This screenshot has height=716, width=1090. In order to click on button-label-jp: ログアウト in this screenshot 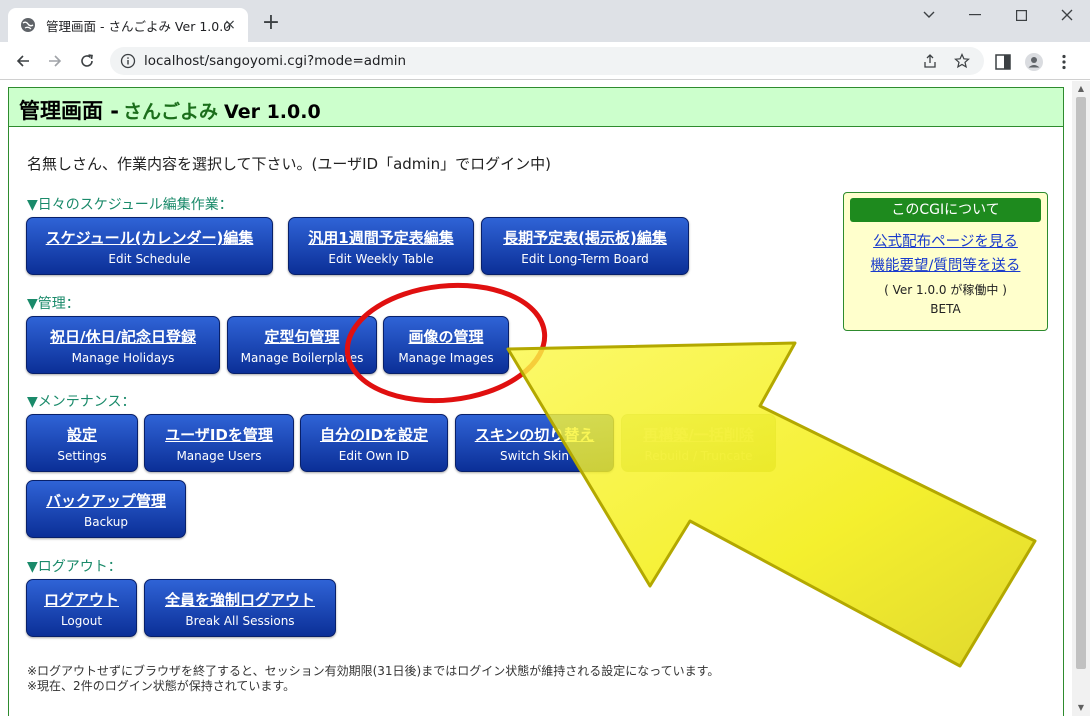, I will do `click(81, 600)`.